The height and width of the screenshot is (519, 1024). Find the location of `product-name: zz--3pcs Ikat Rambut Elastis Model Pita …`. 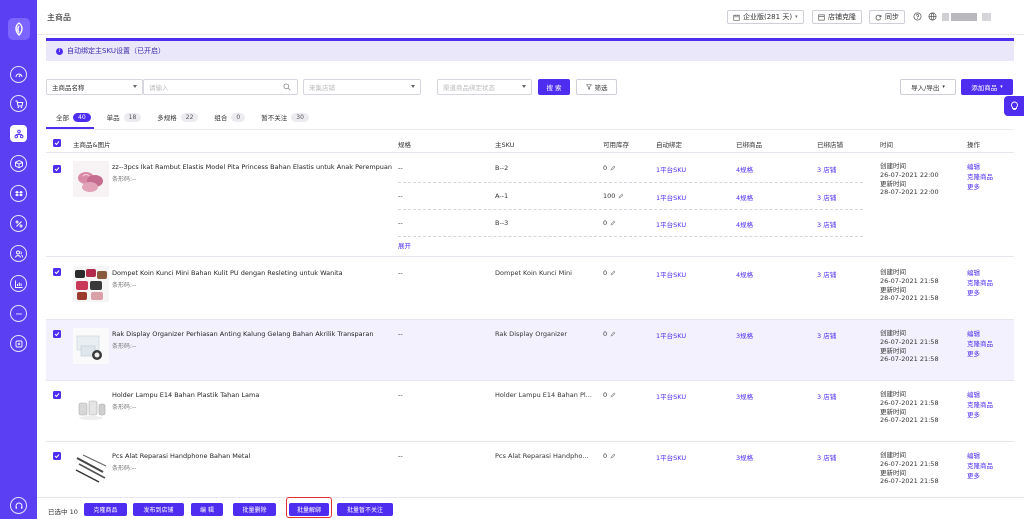

product-name: zz--3pcs Ikat Rambut Elastis Model Pita … is located at coordinates (252, 167).